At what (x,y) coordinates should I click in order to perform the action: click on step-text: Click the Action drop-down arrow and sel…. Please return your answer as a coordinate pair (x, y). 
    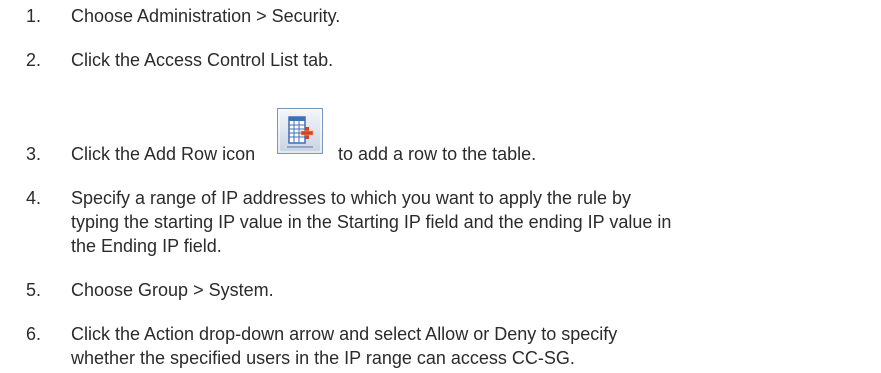
    Looking at the image, I should click on (471, 346).